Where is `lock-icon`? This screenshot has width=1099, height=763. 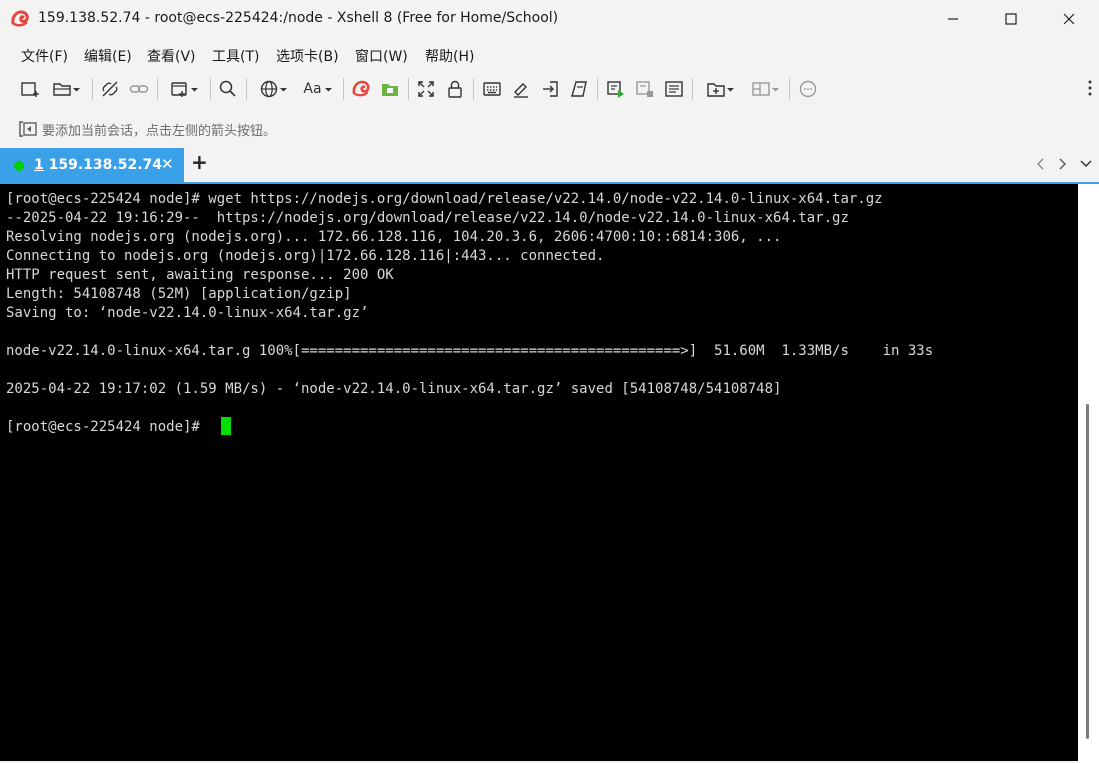
lock-icon is located at coordinates (455, 89).